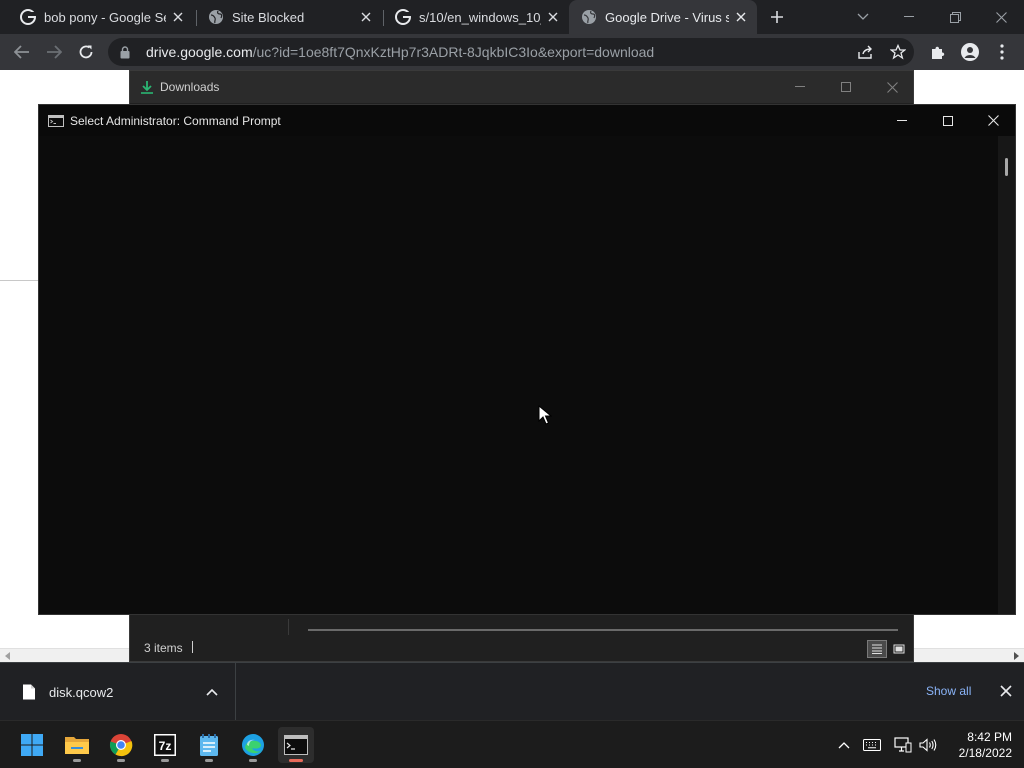  What do you see at coordinates (86, 52) in the screenshot?
I see `reload-button` at bounding box center [86, 52].